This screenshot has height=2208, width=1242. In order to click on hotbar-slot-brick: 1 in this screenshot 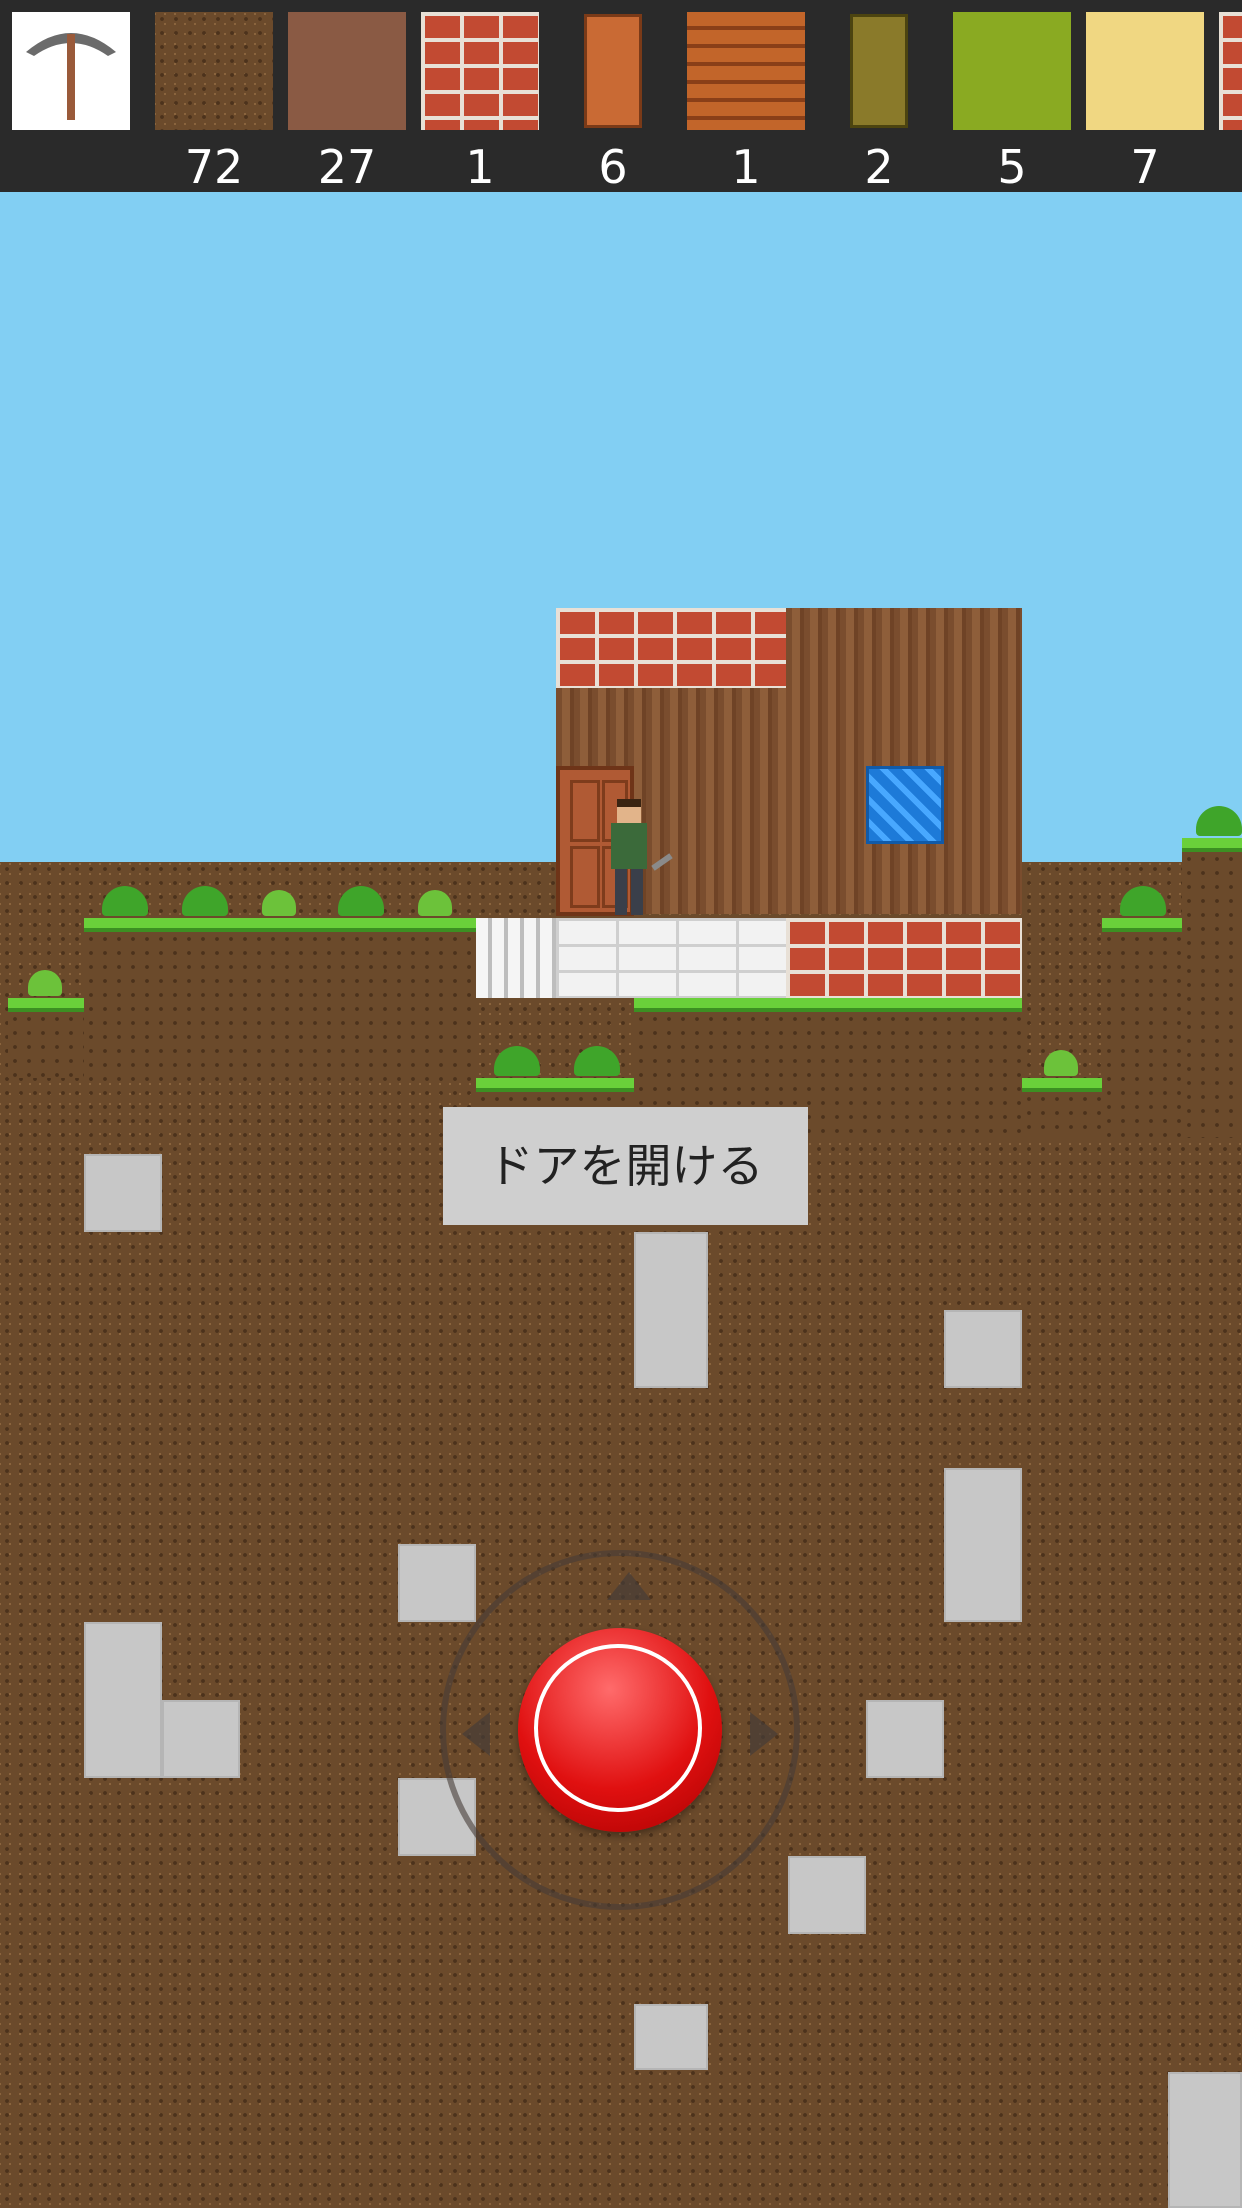, I will do `click(481, 102)`.